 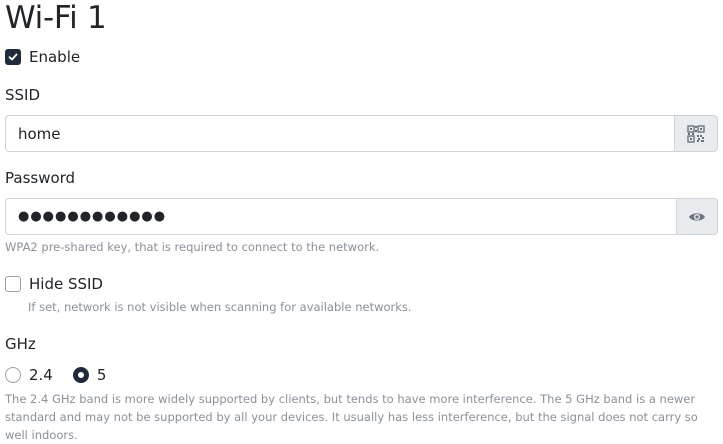 I want to click on qr-code-icon, so click(x=696, y=133).